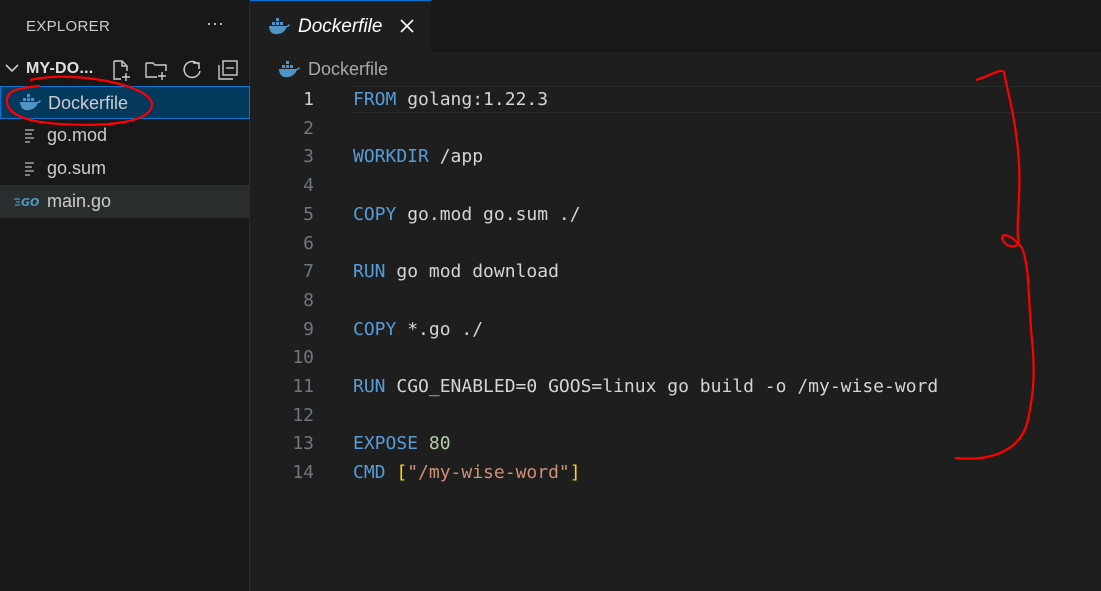 This screenshot has height=591, width=1101. What do you see at coordinates (675, 99) in the screenshot?
I see `code-line: 1 FROM golang:1.22.3` at bounding box center [675, 99].